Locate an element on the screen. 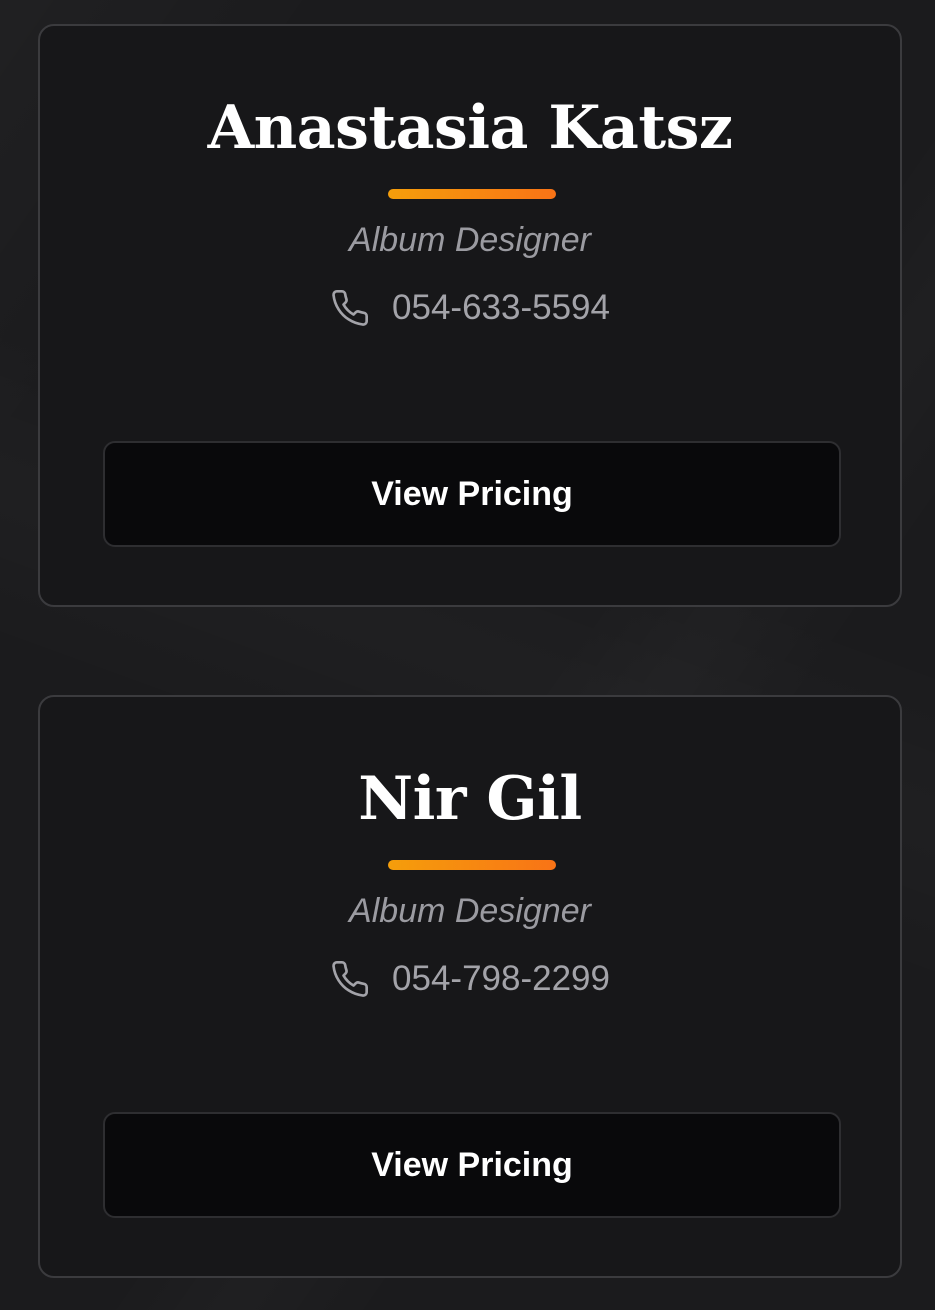 Image resolution: width=935 pixels, height=1310 pixels. designer-name: Anastasia Katsz is located at coordinates (470, 128).